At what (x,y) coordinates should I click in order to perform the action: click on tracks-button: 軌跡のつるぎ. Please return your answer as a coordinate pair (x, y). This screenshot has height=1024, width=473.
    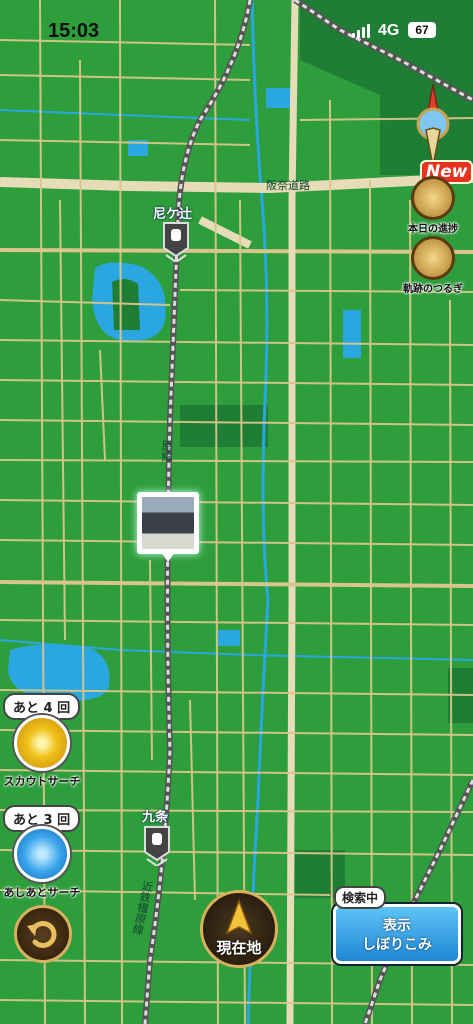
    Looking at the image, I should click on (433, 265).